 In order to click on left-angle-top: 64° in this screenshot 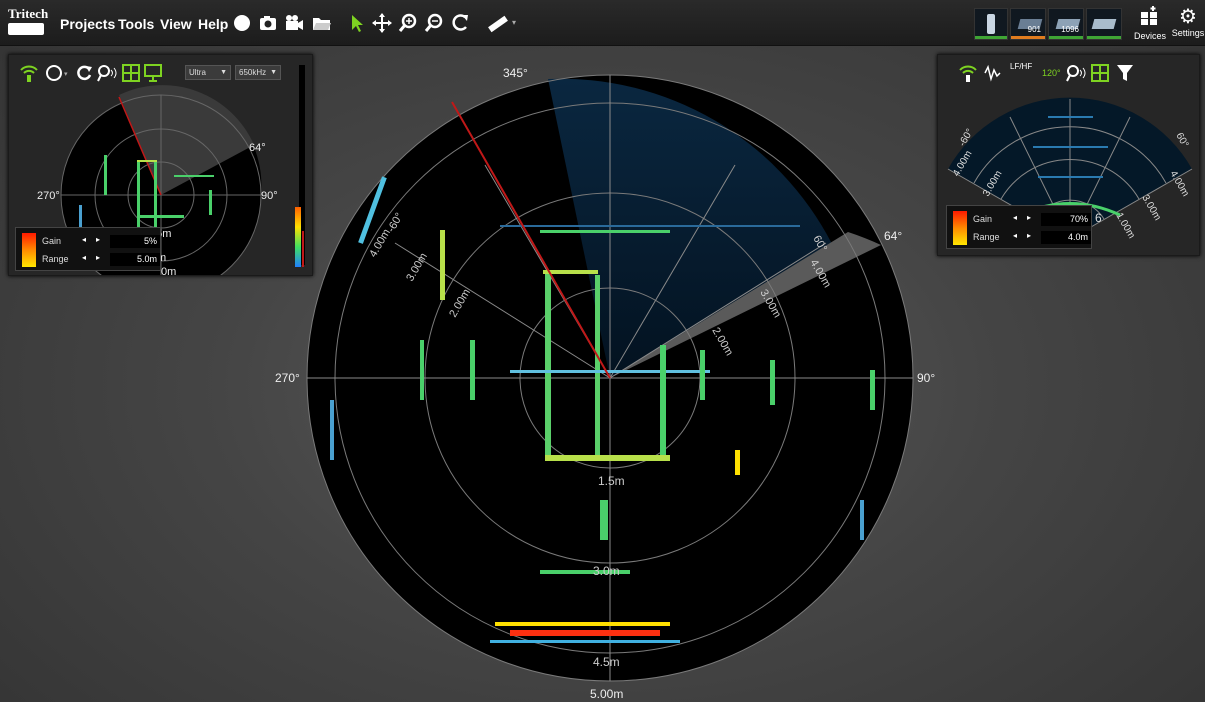, I will do `click(257, 148)`.